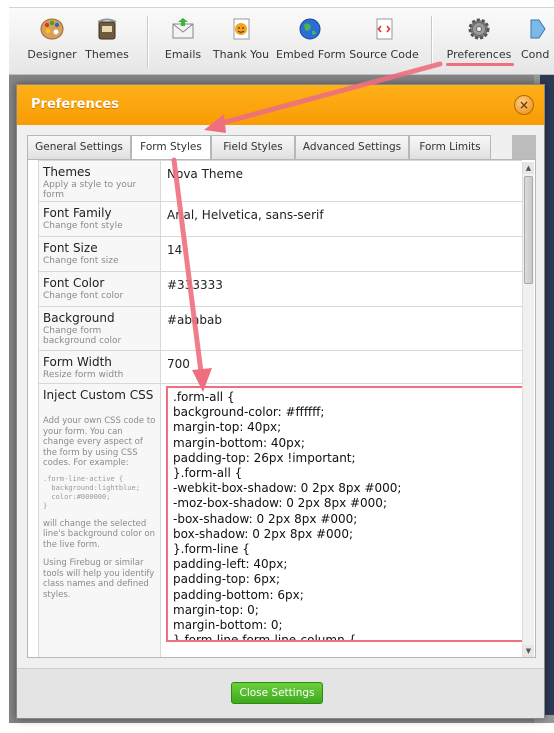  I want to click on thank-you-button: Thank You, so click(241, 44).